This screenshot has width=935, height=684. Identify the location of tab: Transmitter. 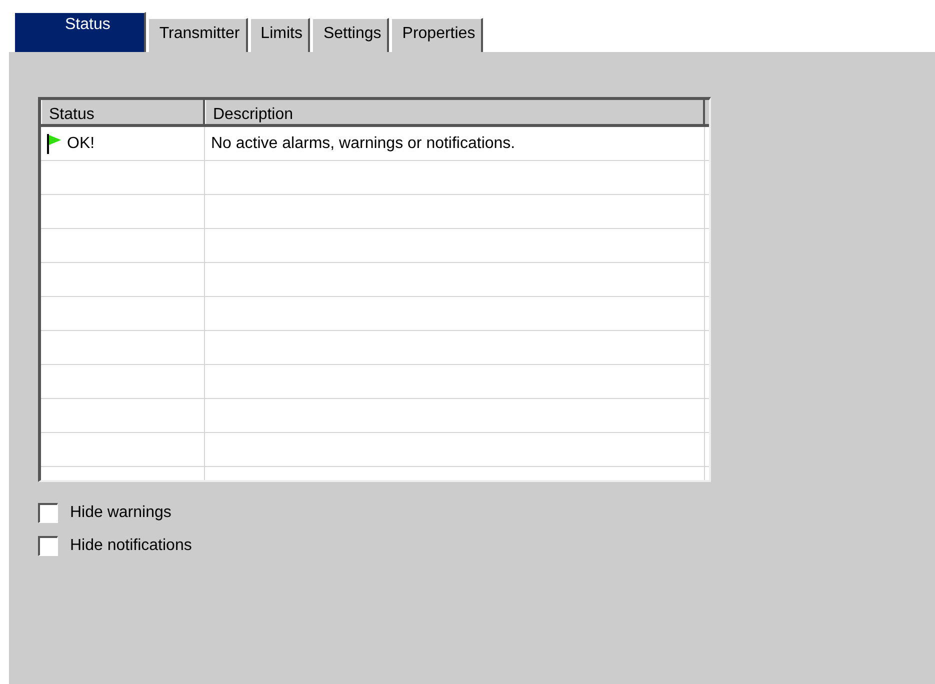
(198, 35).